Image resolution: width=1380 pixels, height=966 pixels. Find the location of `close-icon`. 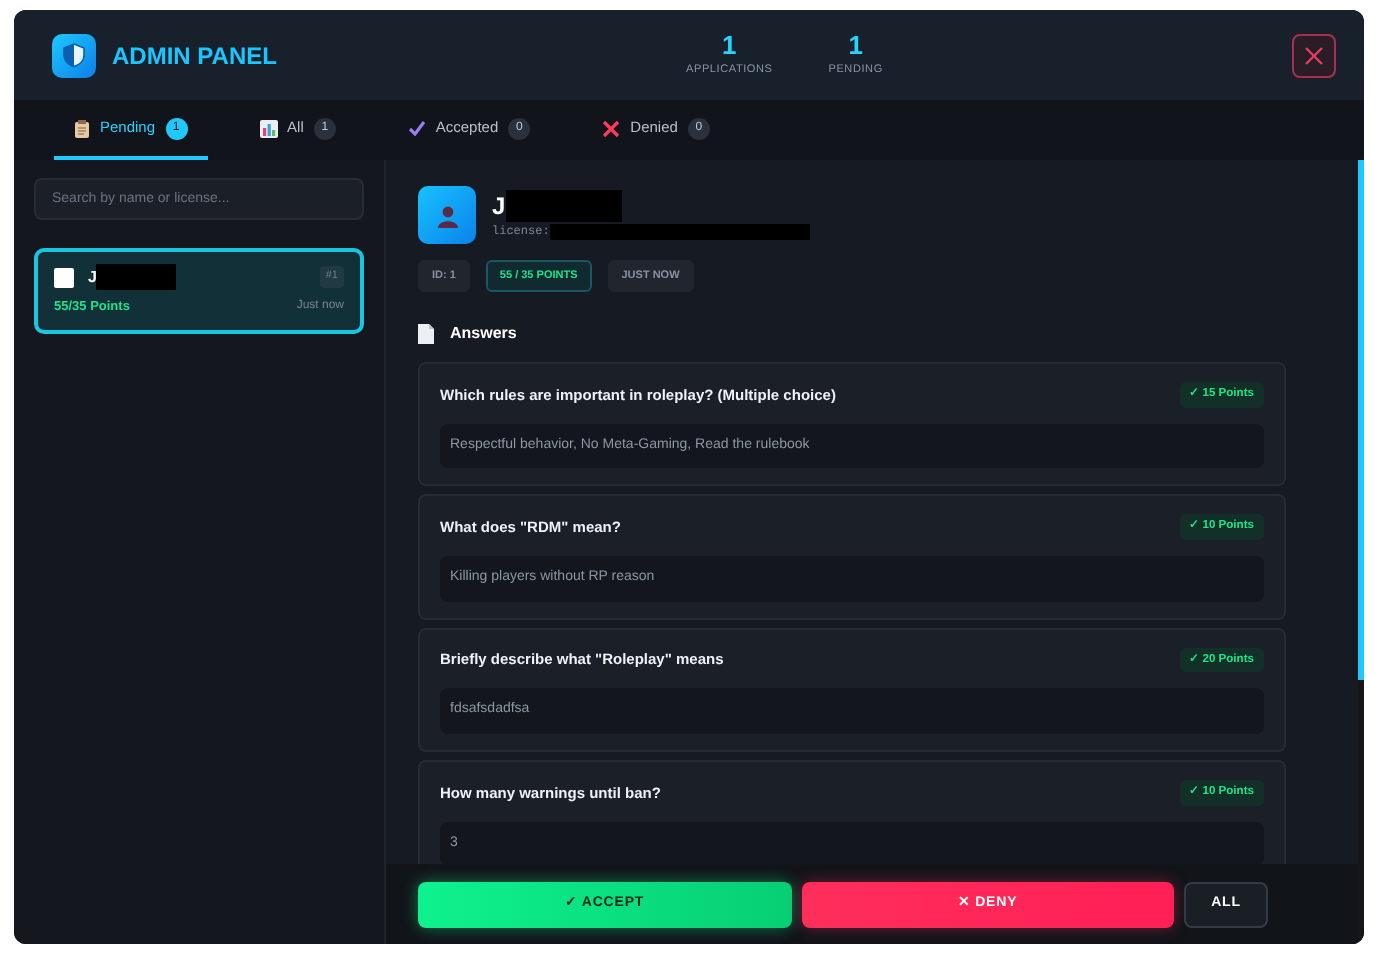

close-icon is located at coordinates (1313, 55).